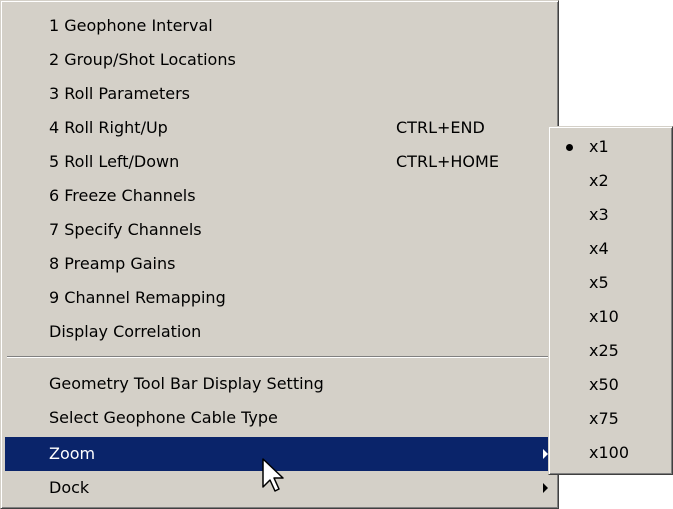 This screenshot has width=673, height=509. I want to click on menu-item-label: Geometry Tool Bar Display Setting, so click(186, 383).